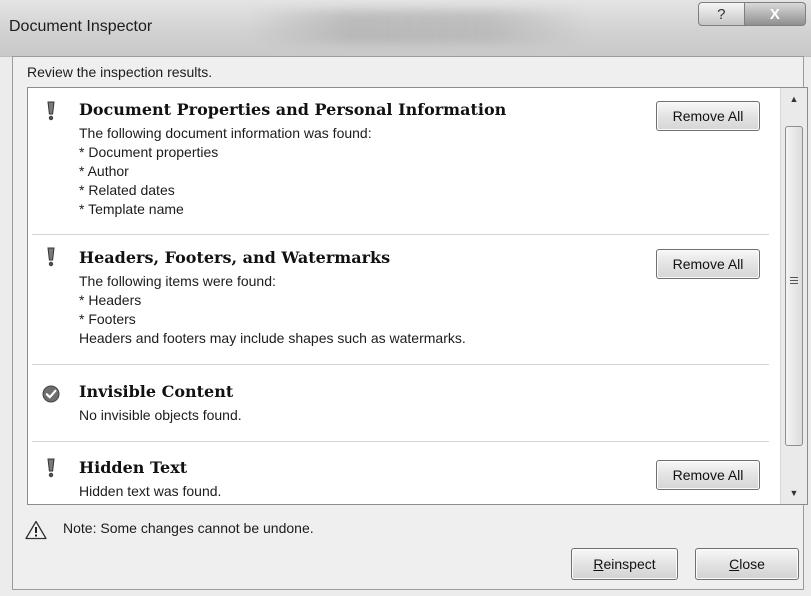 The width and height of the screenshot is (811, 596). What do you see at coordinates (752, 564) in the screenshot?
I see `close-label: lose` at bounding box center [752, 564].